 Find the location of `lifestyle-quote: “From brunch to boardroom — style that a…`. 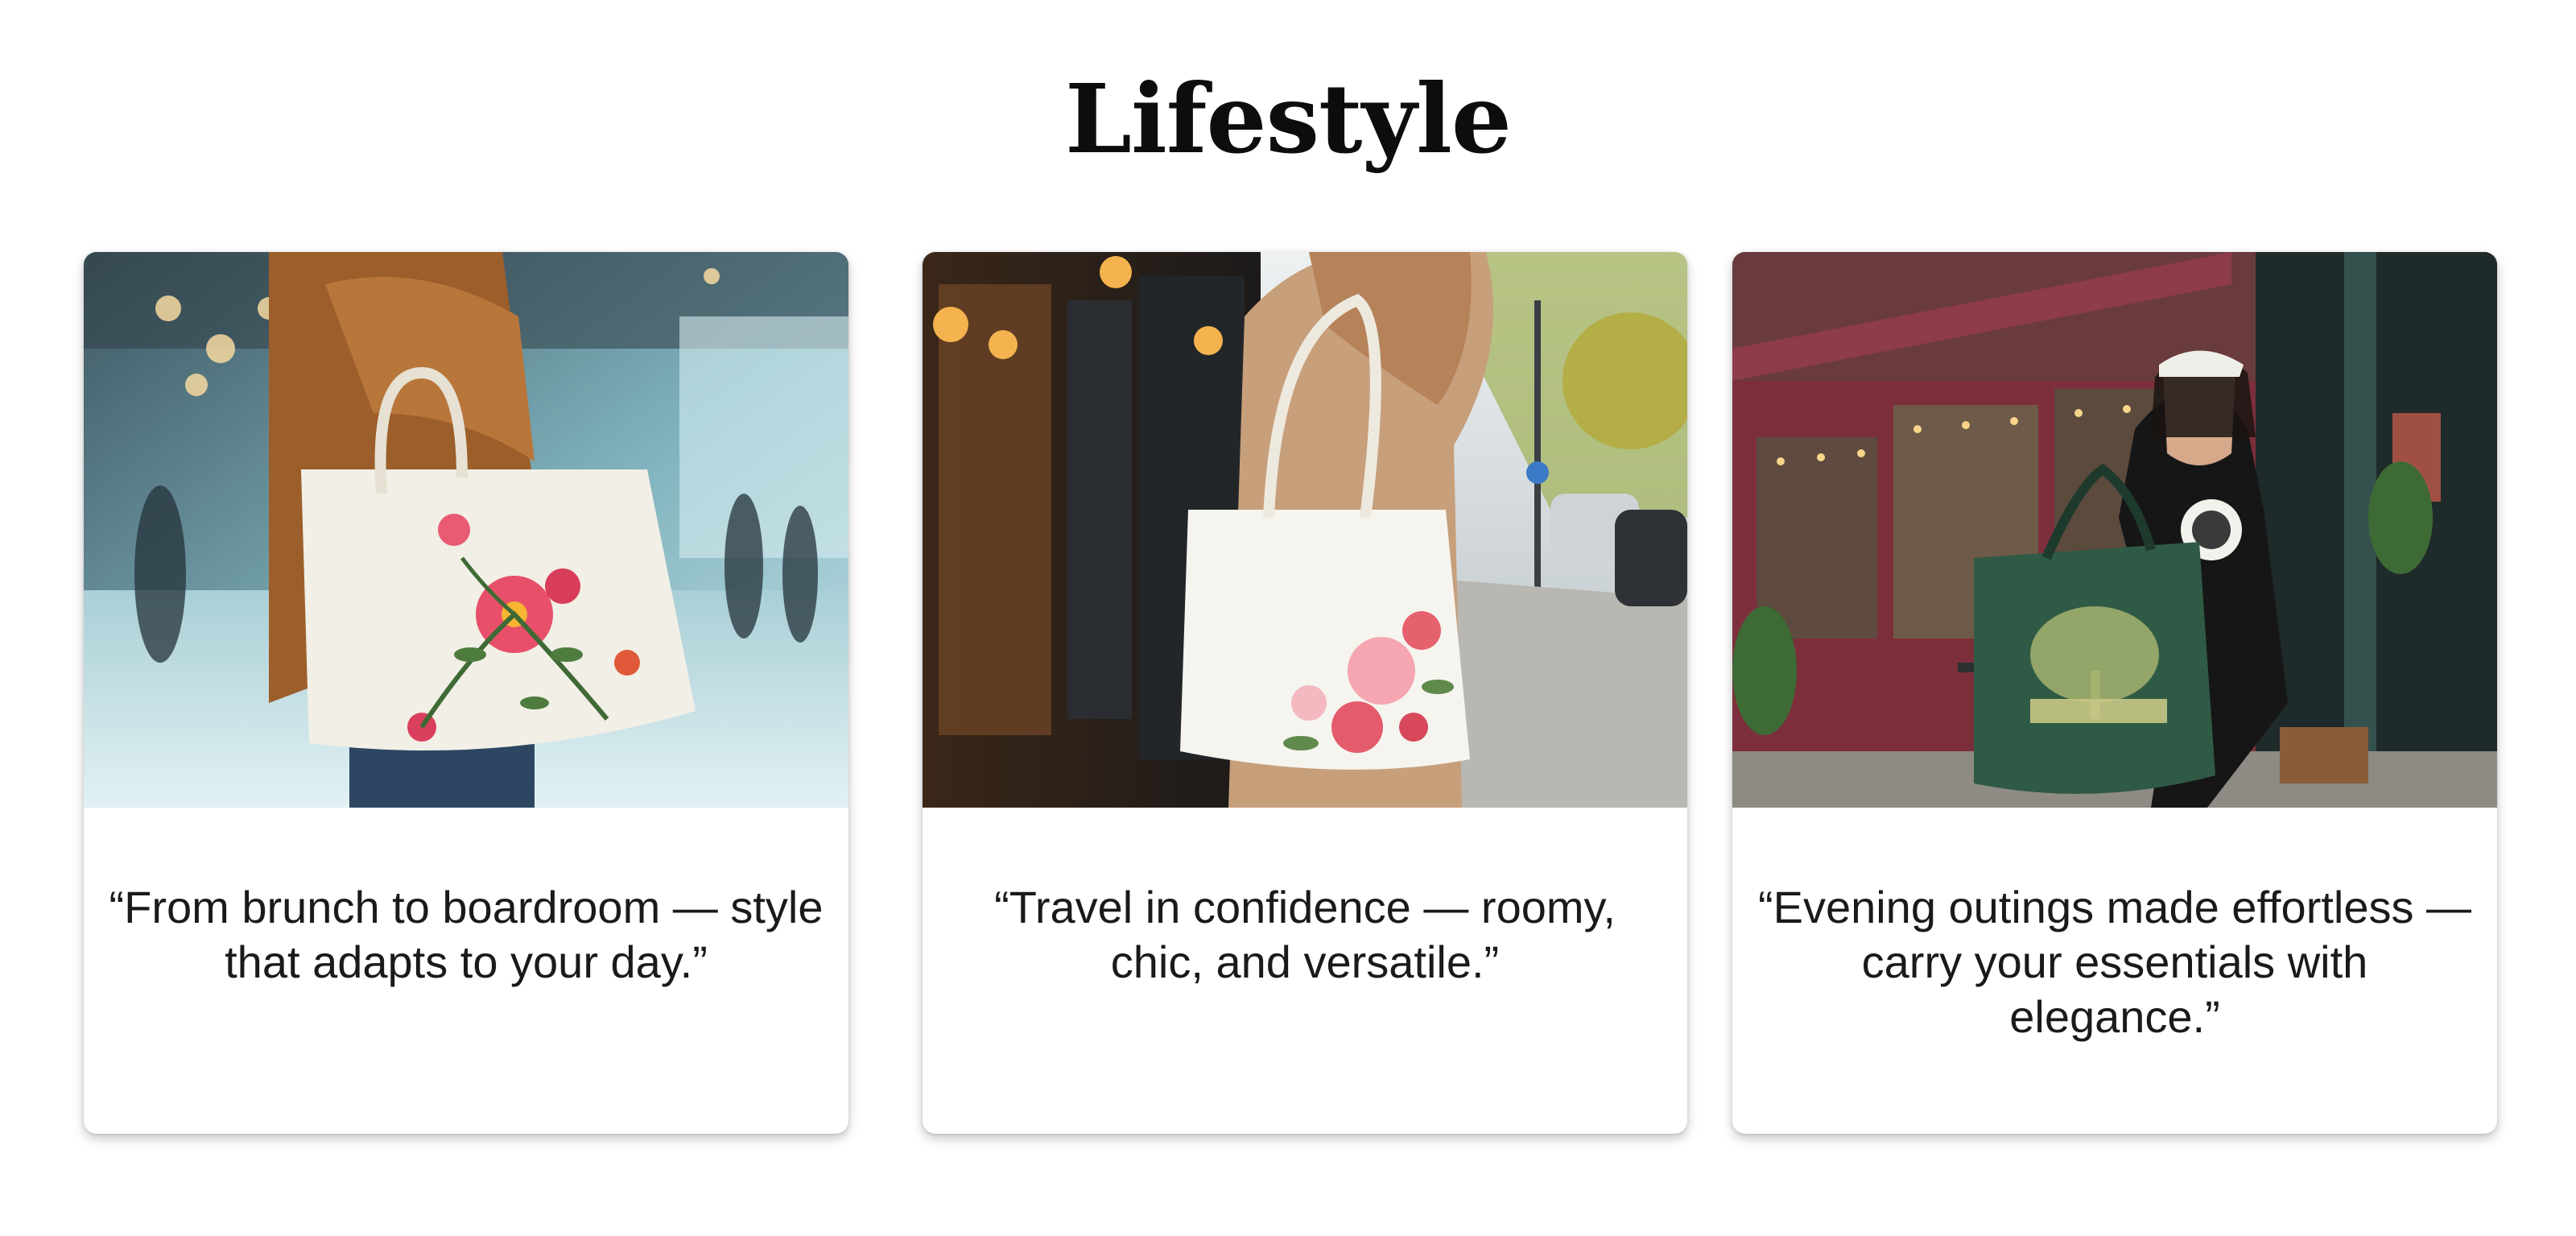

lifestyle-quote: “From brunch to boardroom — style that a… is located at coordinates (466, 934).